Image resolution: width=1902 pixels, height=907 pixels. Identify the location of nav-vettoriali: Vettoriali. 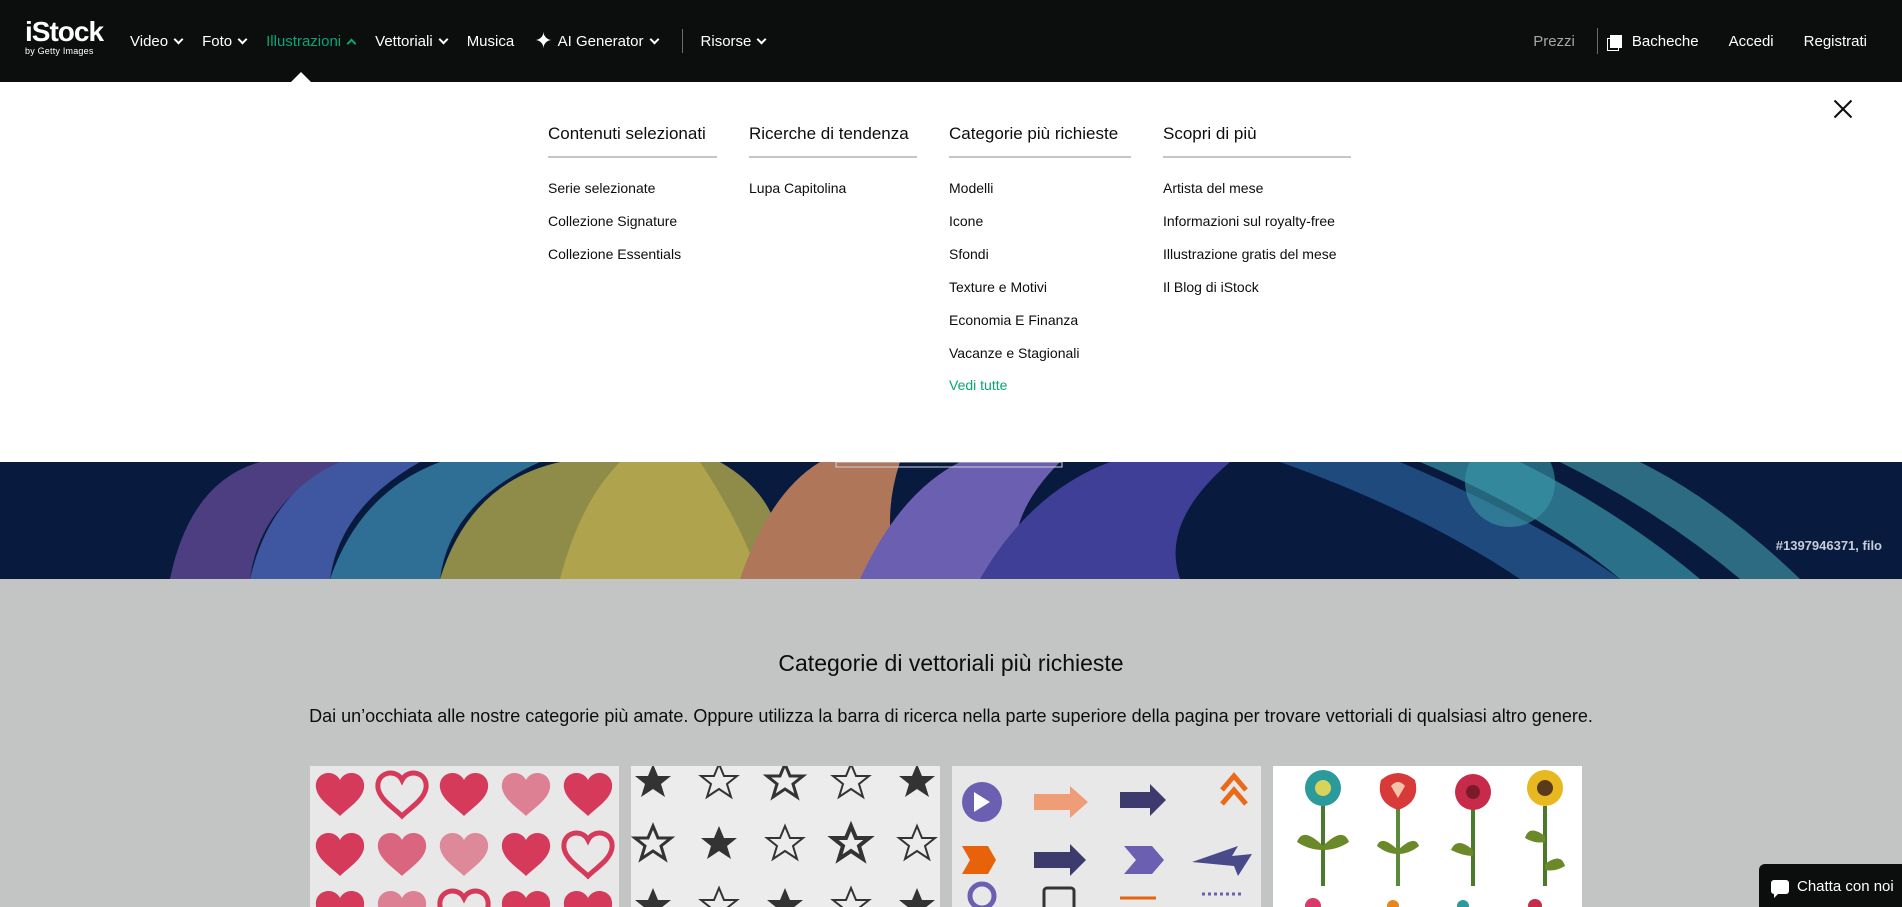
(412, 41).